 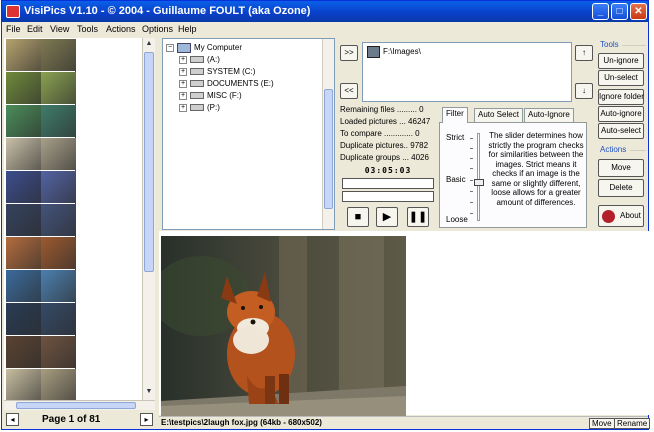 I want to click on scroll-down-icon: ▼, so click(x=149, y=392).